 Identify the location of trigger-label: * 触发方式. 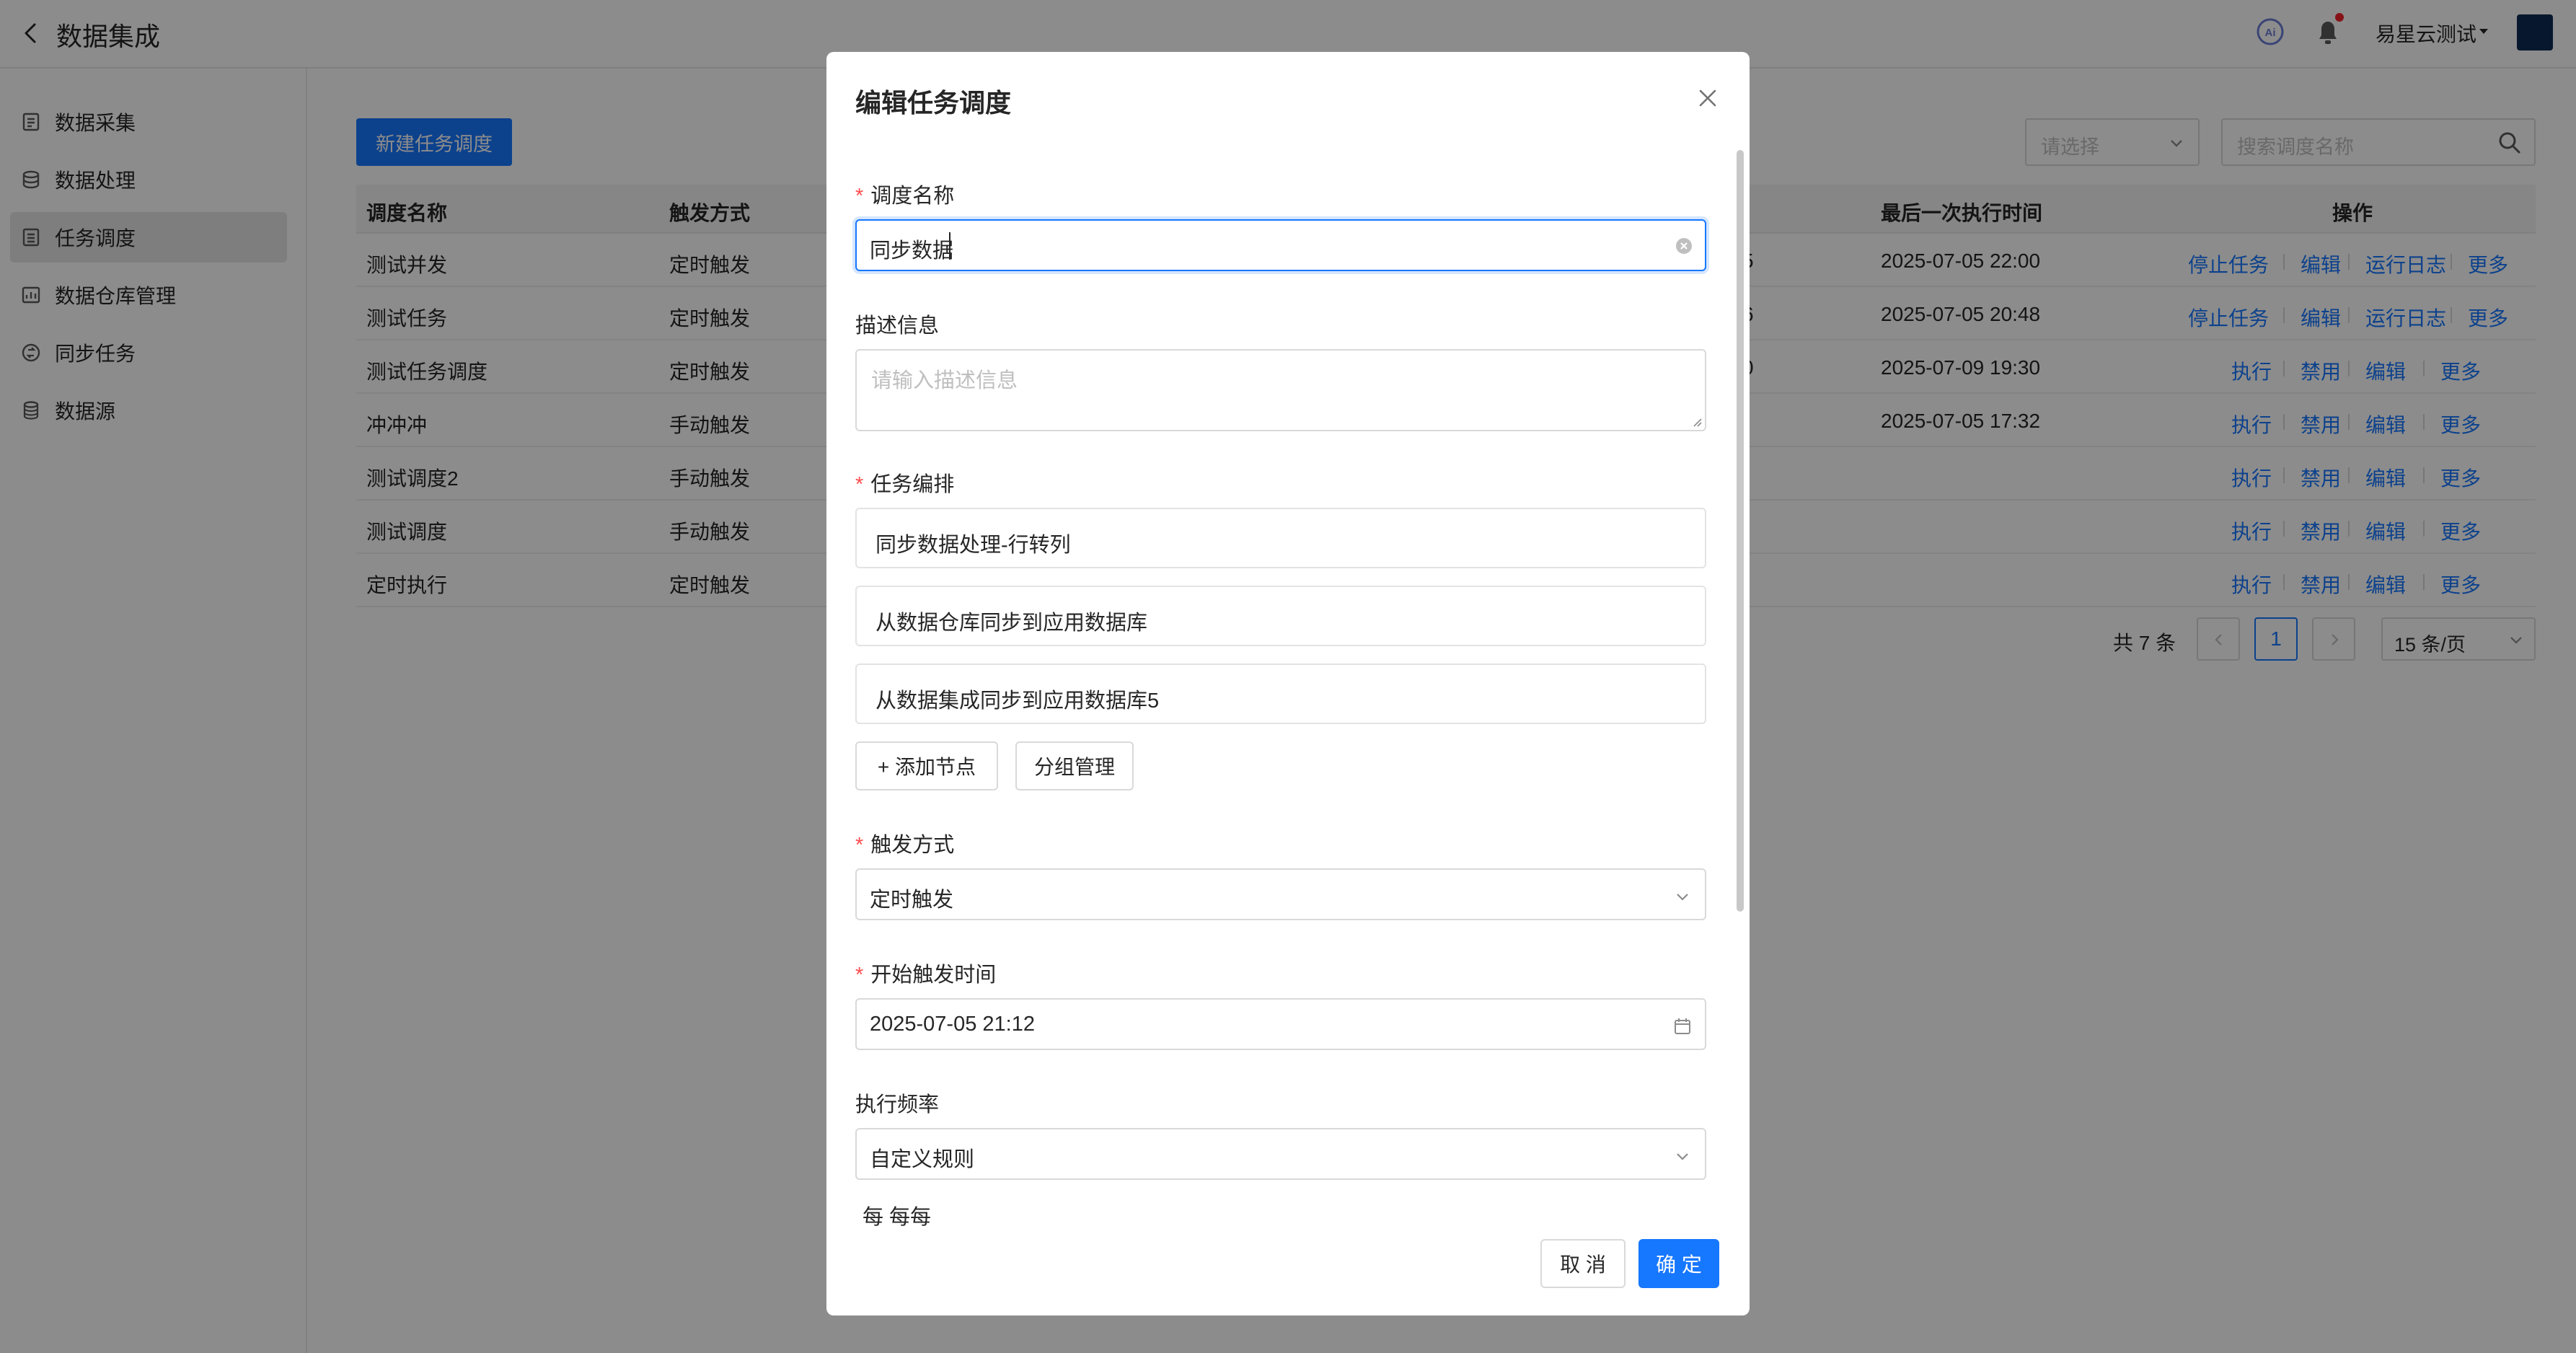
(905, 845).